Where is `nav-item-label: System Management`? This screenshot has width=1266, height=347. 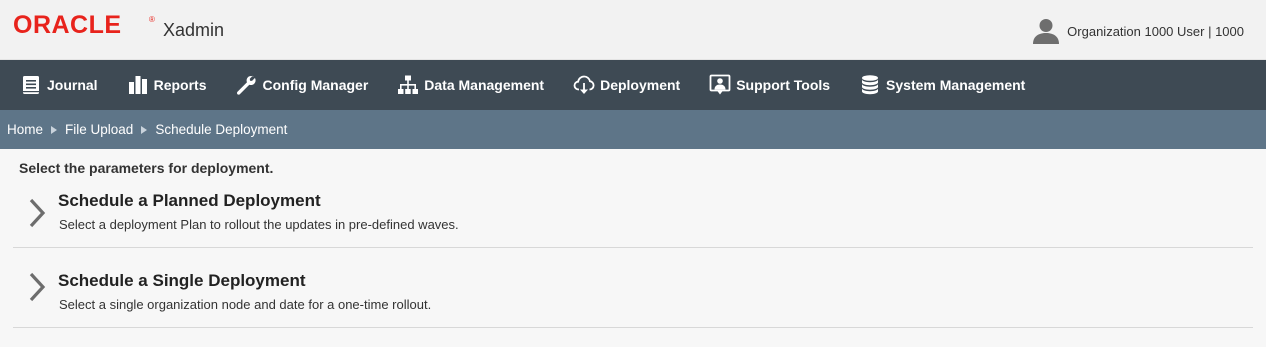 nav-item-label: System Management is located at coordinates (956, 85).